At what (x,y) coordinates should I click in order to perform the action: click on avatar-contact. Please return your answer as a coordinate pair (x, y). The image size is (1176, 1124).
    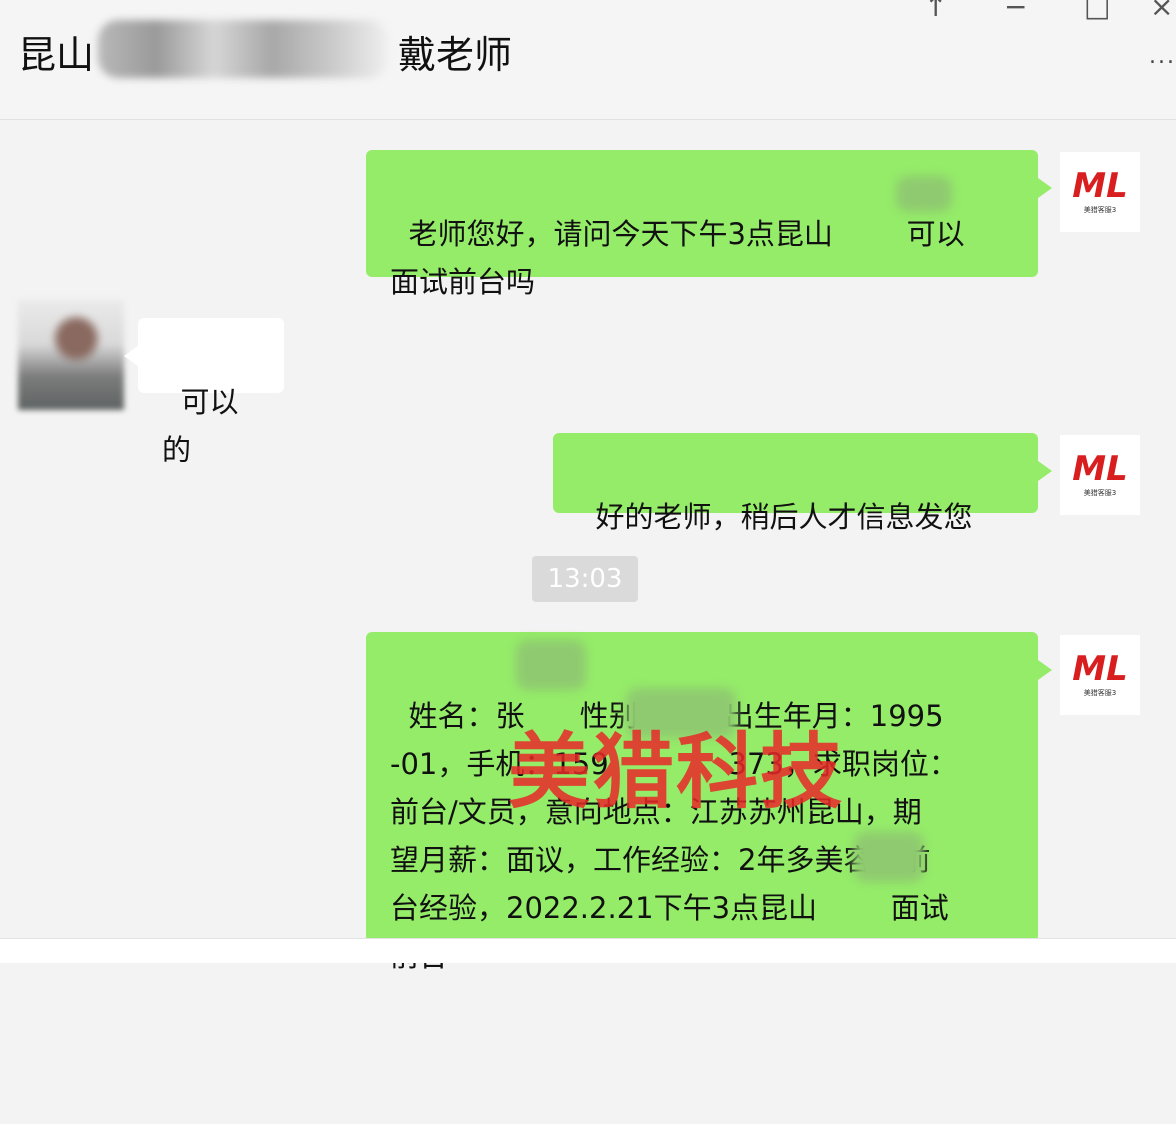
    Looking at the image, I should click on (71, 355).